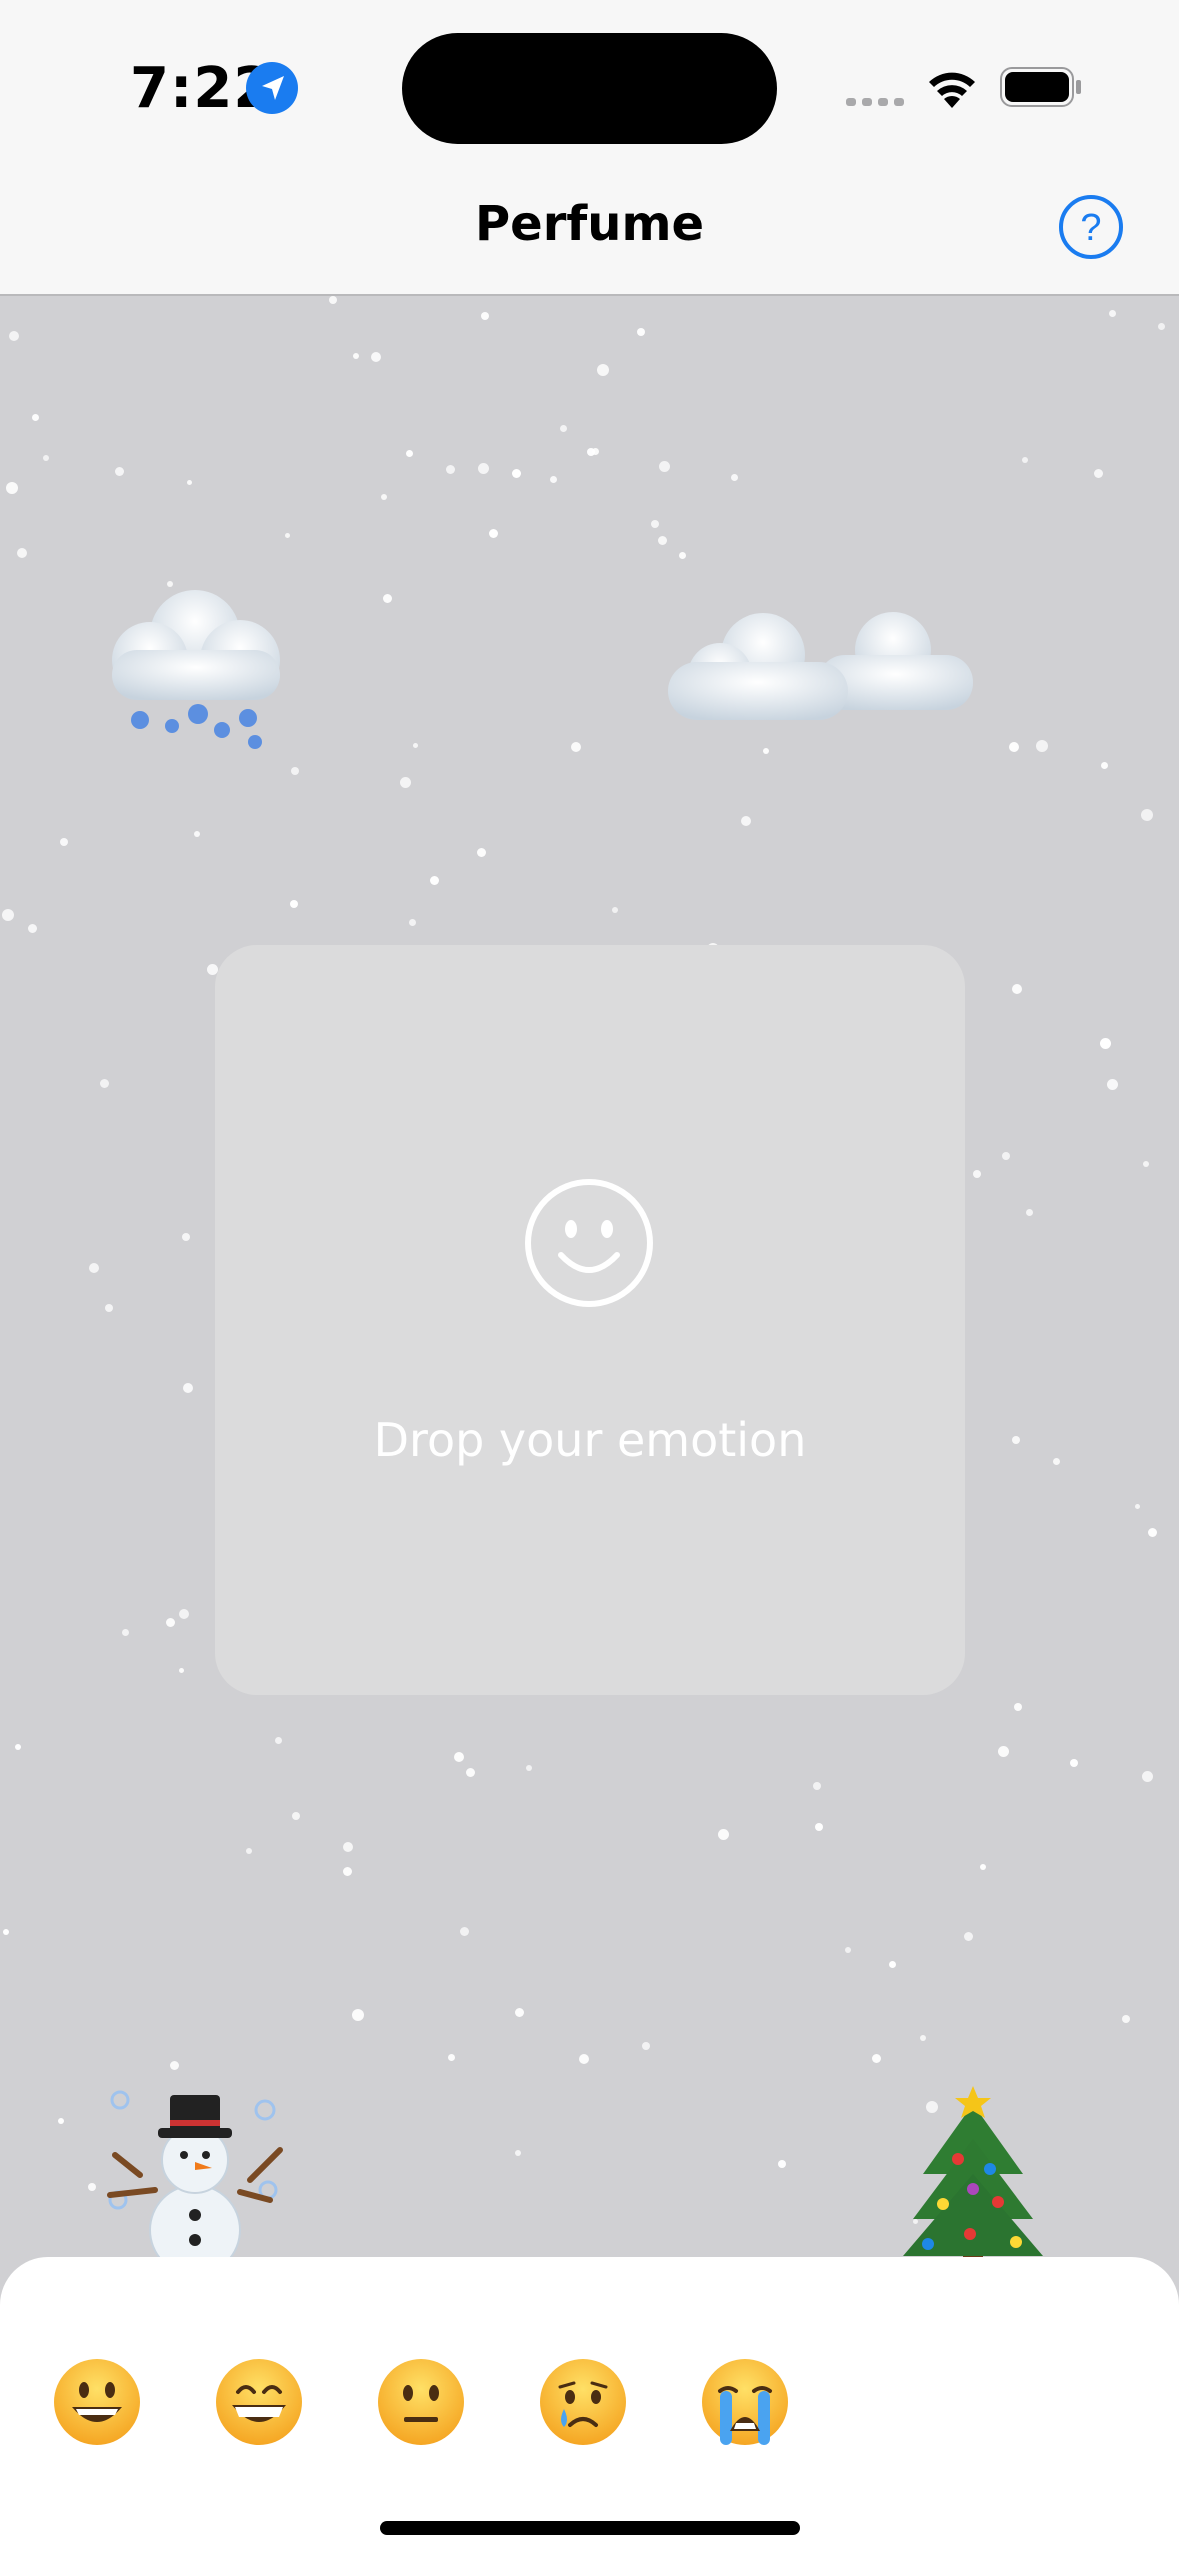  Describe the element at coordinates (589, 224) in the screenshot. I see `page-title: Perfume` at that location.